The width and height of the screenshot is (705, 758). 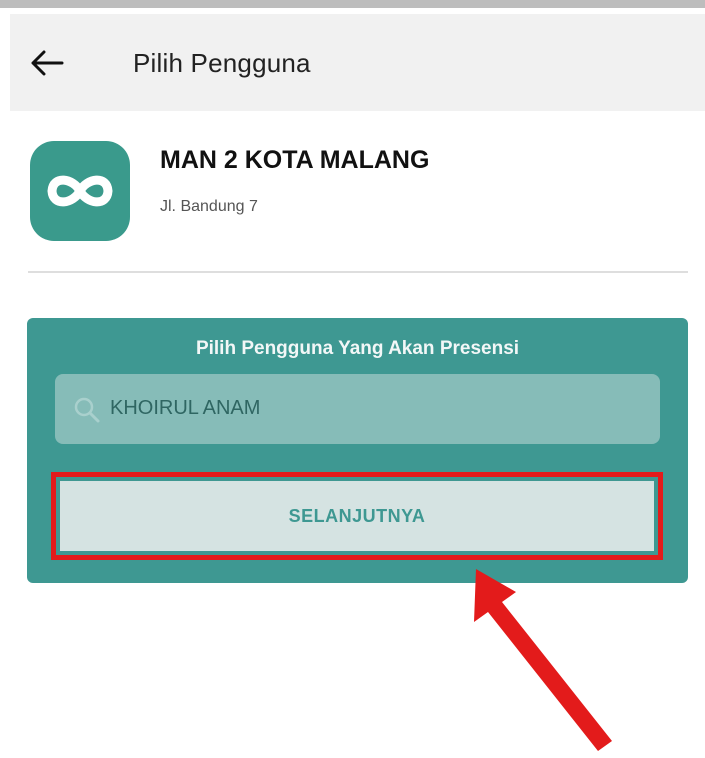 I want to click on search-icon, so click(x=87, y=410).